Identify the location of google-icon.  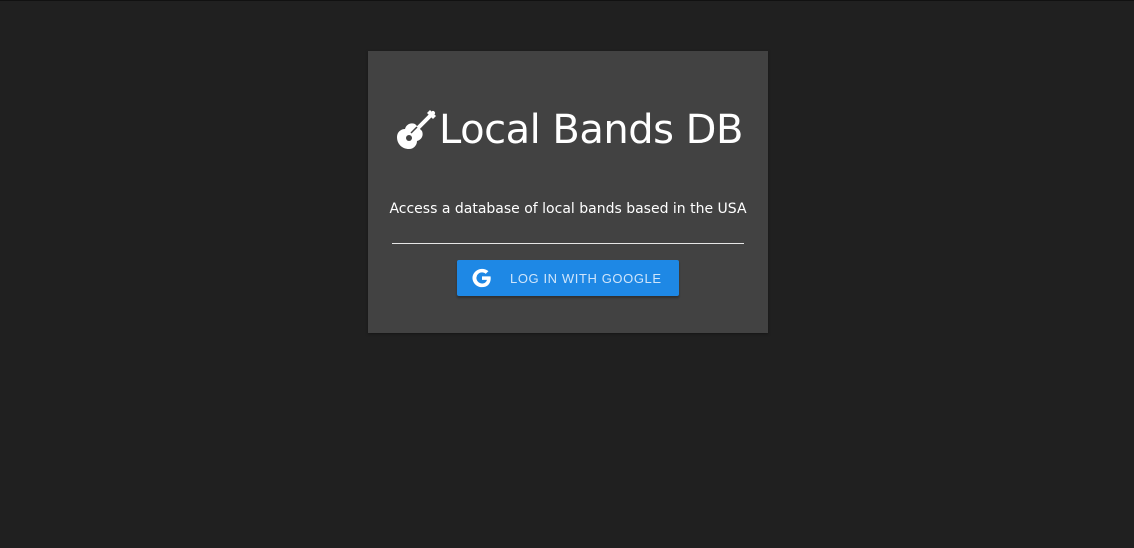
(482, 278).